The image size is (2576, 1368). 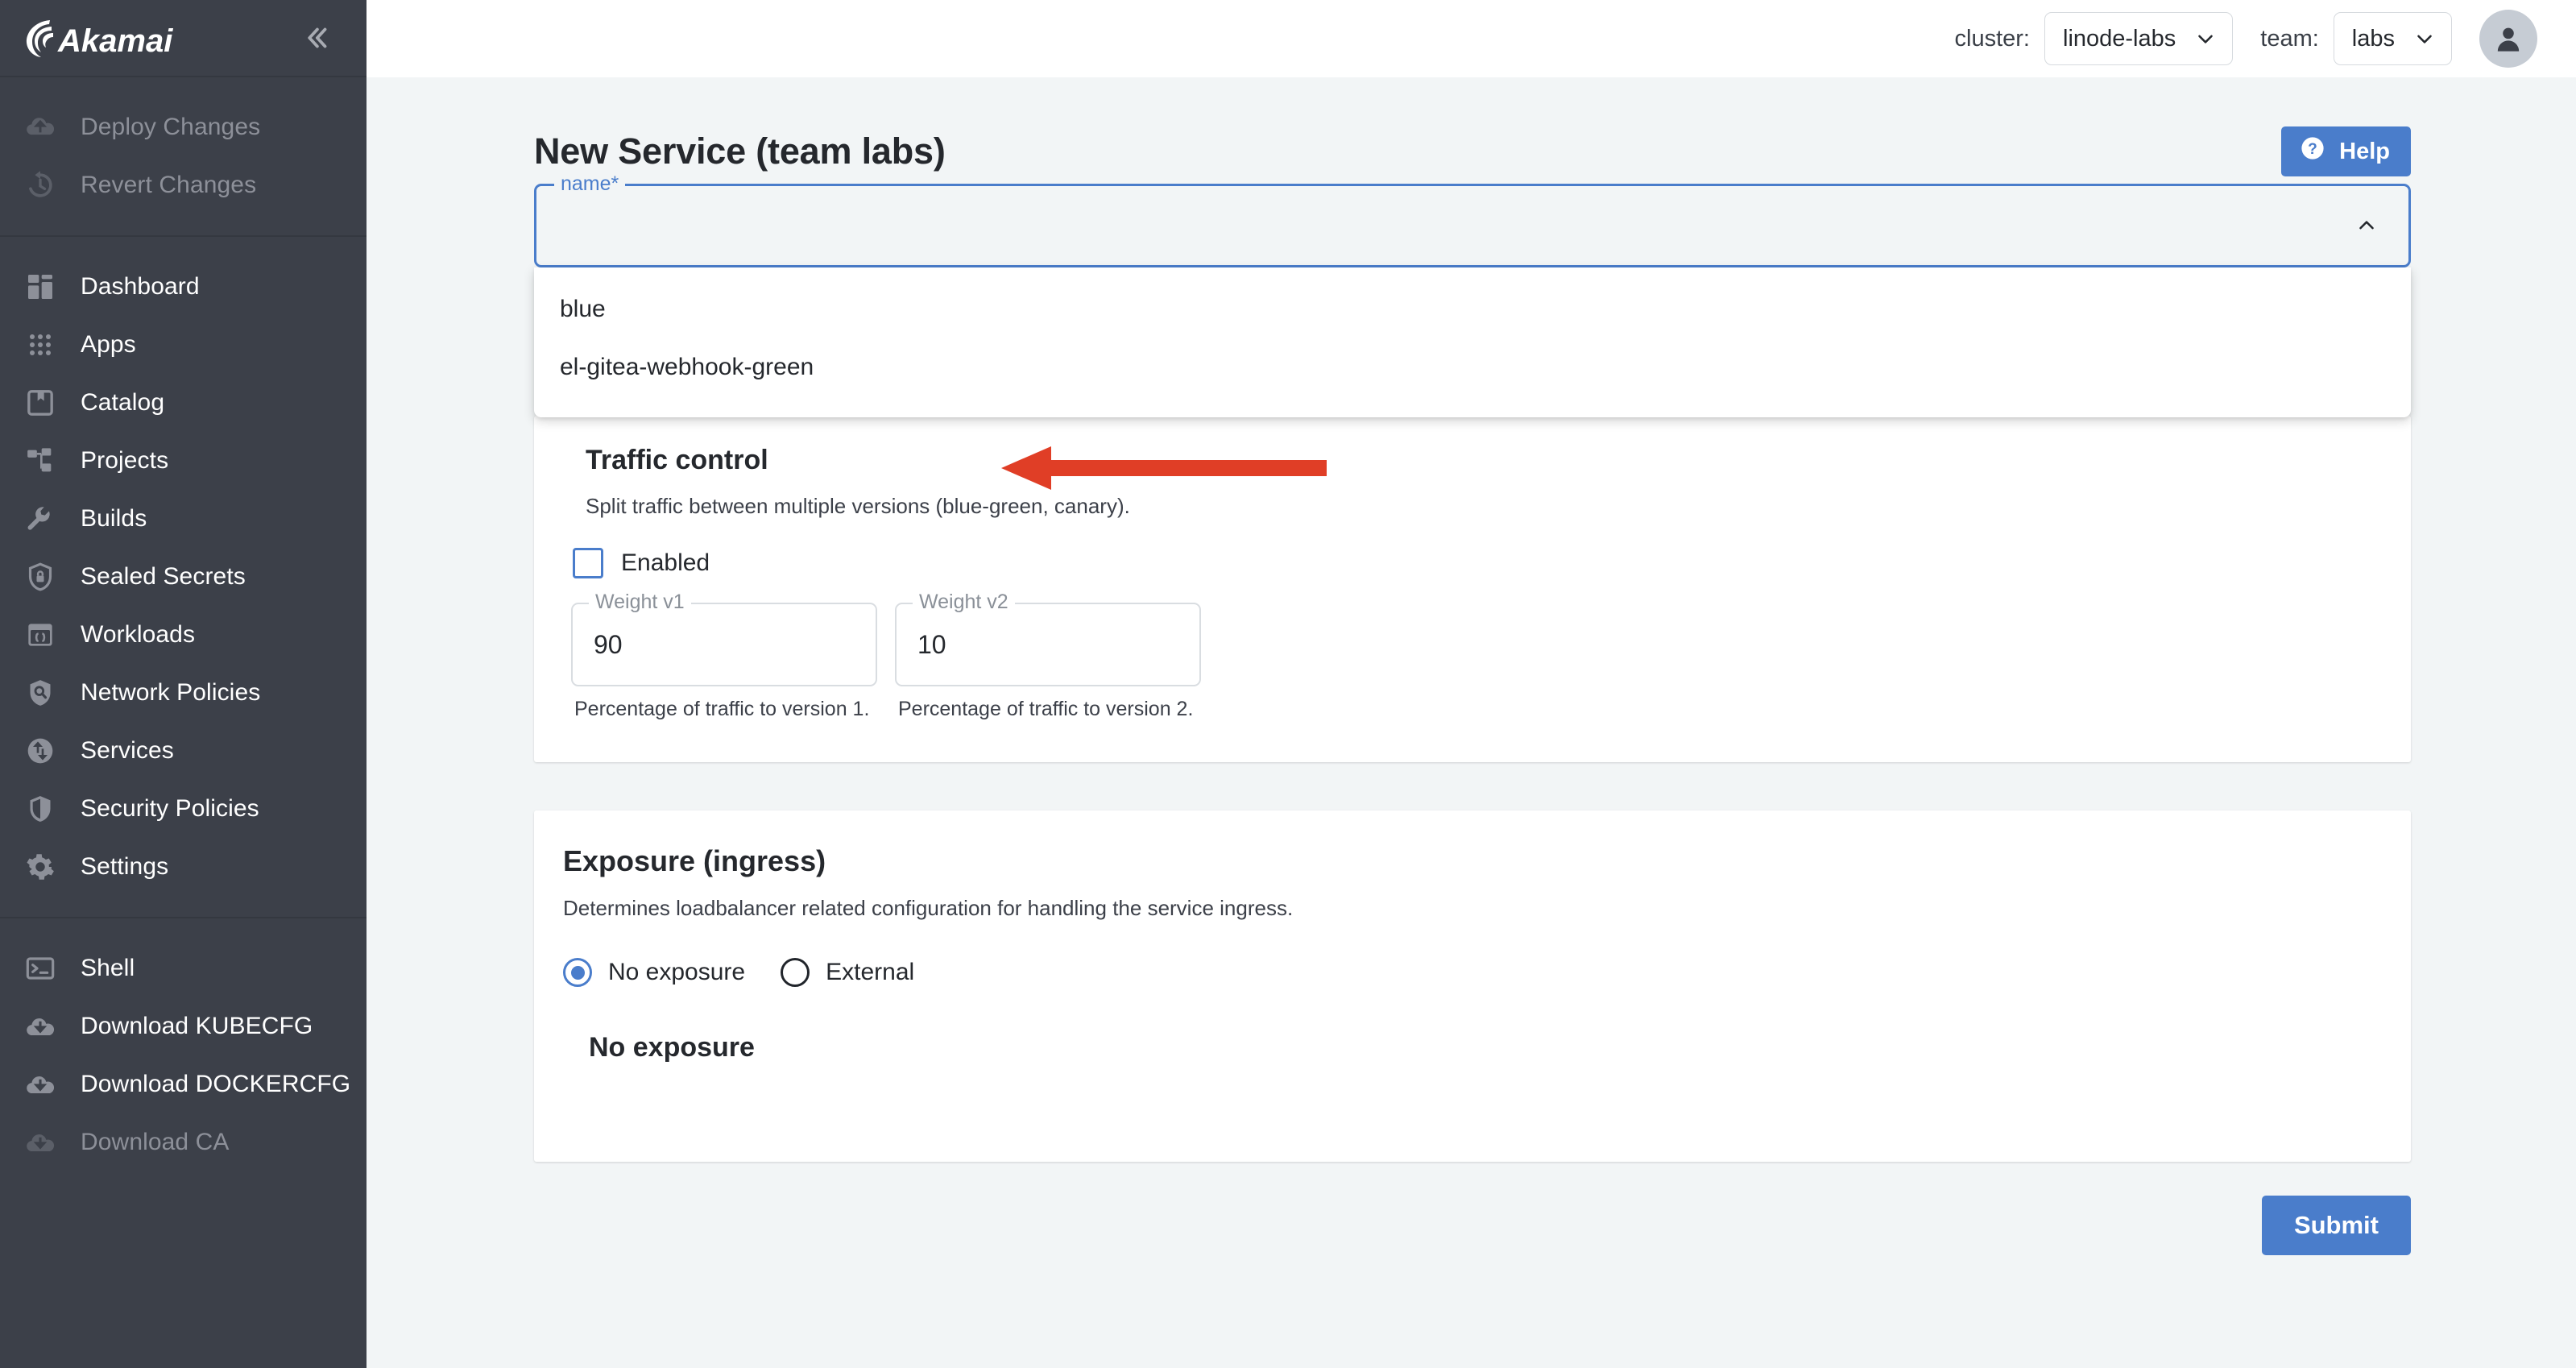 I want to click on exposure-radio-group: No exposure External, so click(x=1487, y=972).